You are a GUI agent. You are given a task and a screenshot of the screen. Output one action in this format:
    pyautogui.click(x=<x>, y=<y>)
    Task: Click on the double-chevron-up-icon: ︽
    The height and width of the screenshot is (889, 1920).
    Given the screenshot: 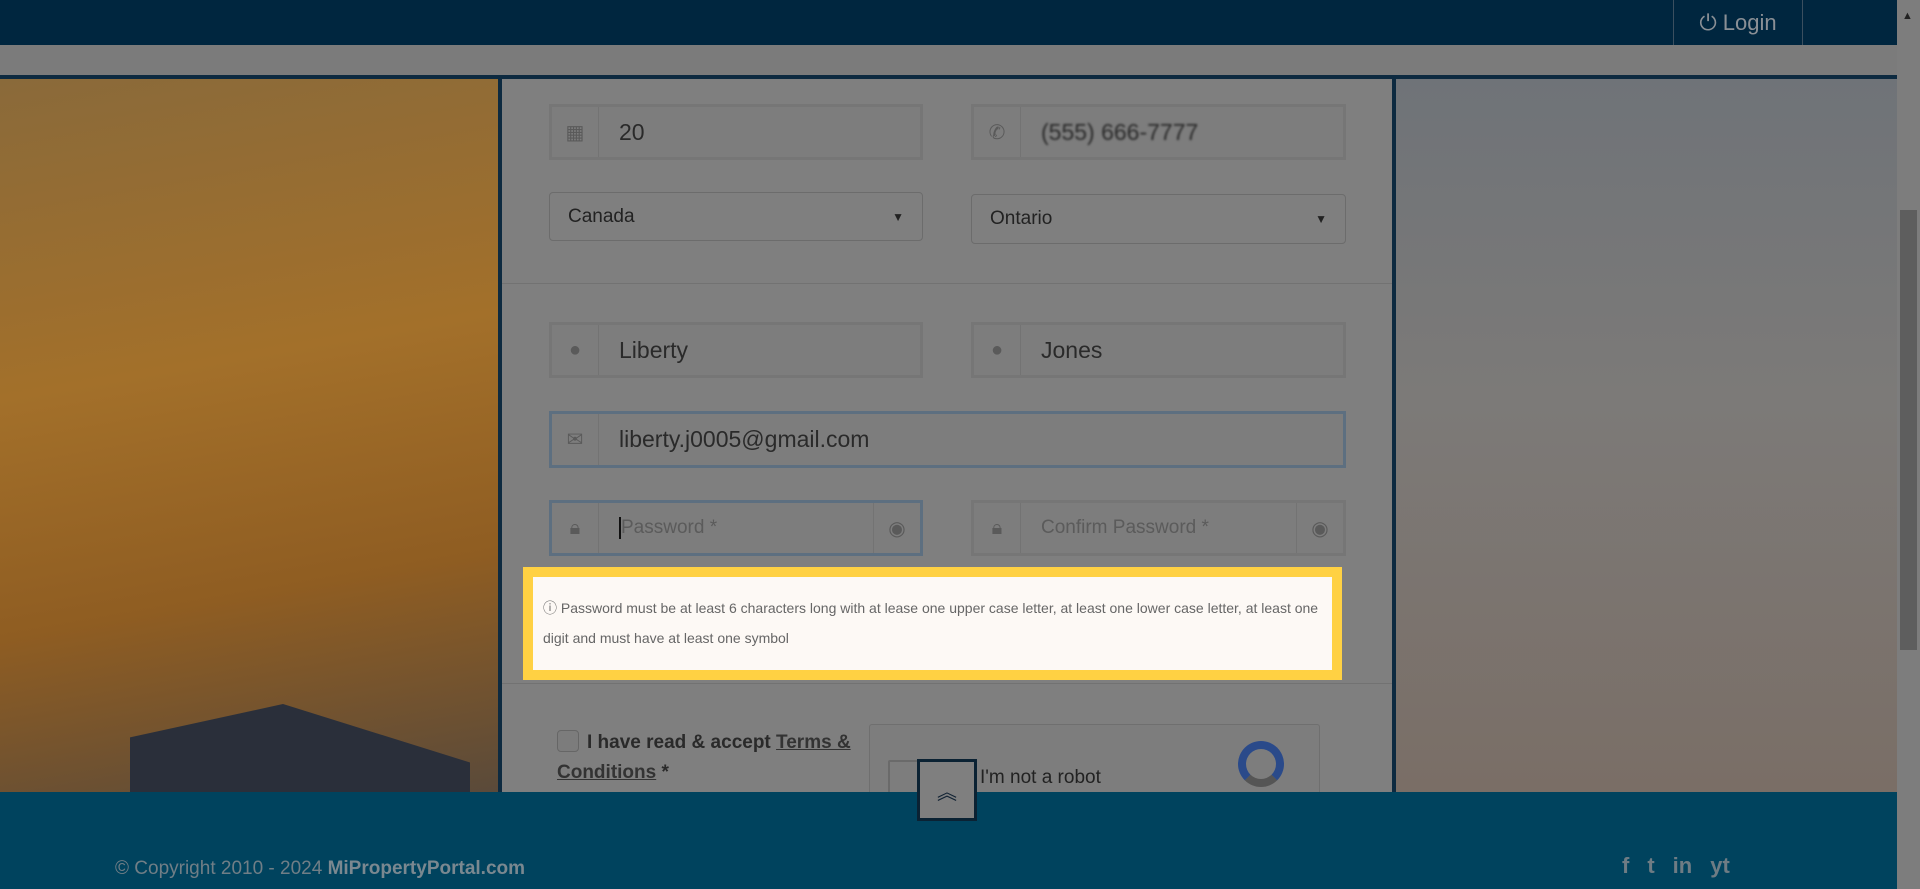 What is the action you would take?
    pyautogui.click(x=947, y=792)
    